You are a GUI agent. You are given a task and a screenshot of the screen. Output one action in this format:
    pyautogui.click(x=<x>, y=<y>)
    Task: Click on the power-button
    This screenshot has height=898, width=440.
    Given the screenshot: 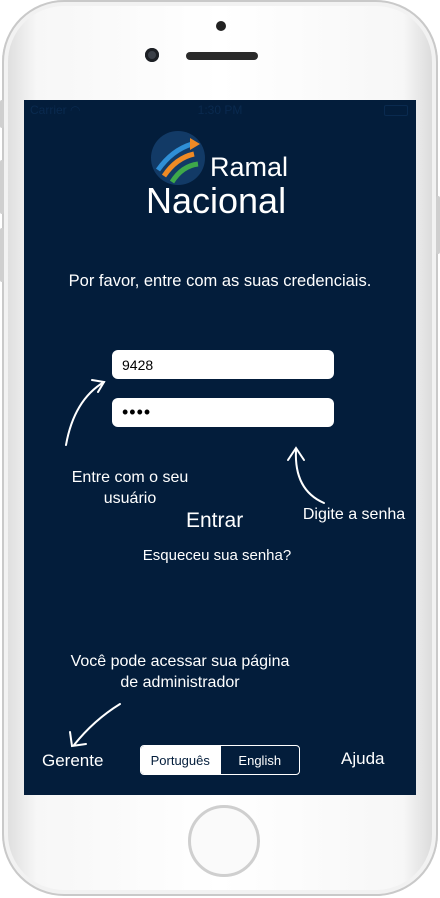 What is the action you would take?
    pyautogui.click(x=438, y=225)
    